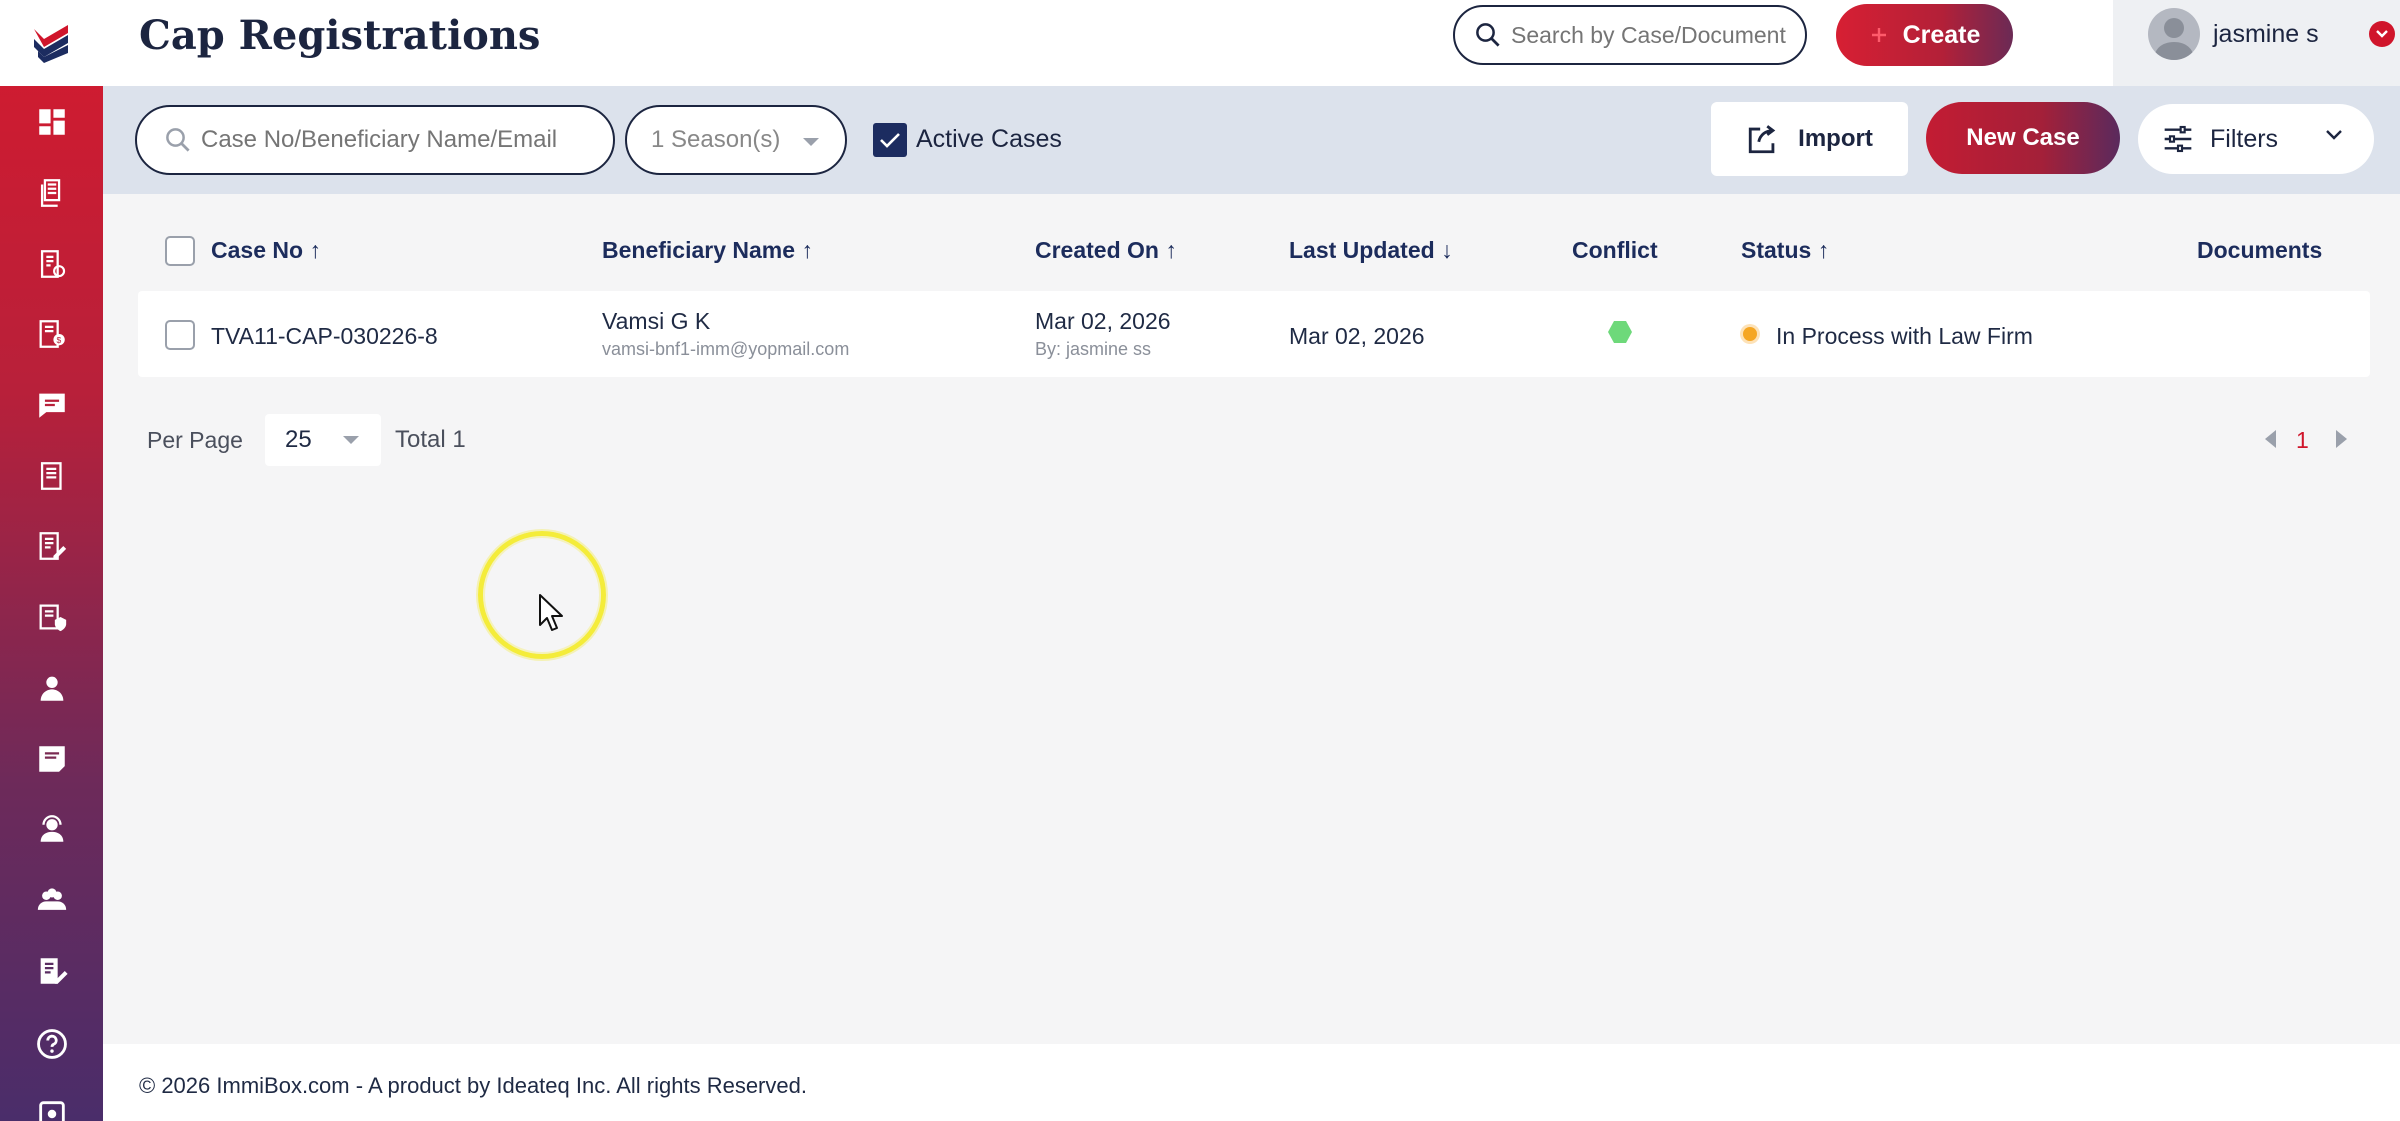  I want to click on sidebar-item-settings, so click(51, 1103).